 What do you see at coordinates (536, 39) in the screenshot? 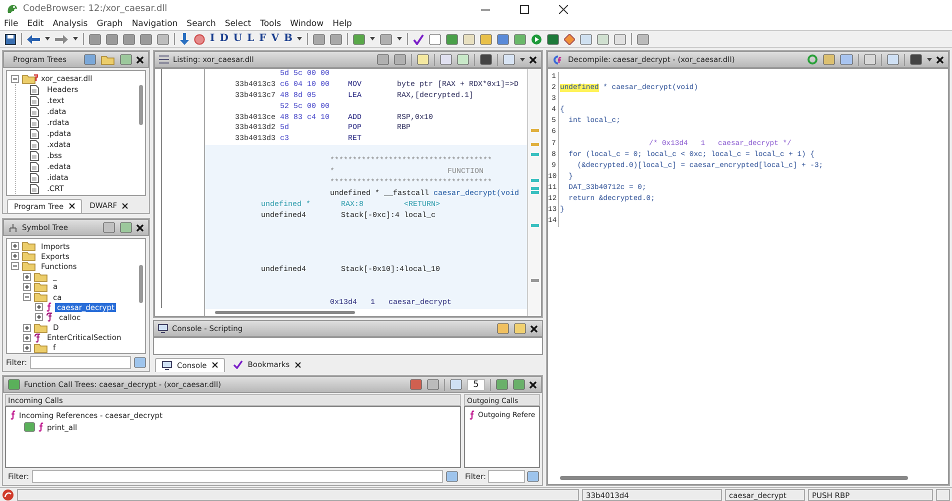
I see `run-icon` at bounding box center [536, 39].